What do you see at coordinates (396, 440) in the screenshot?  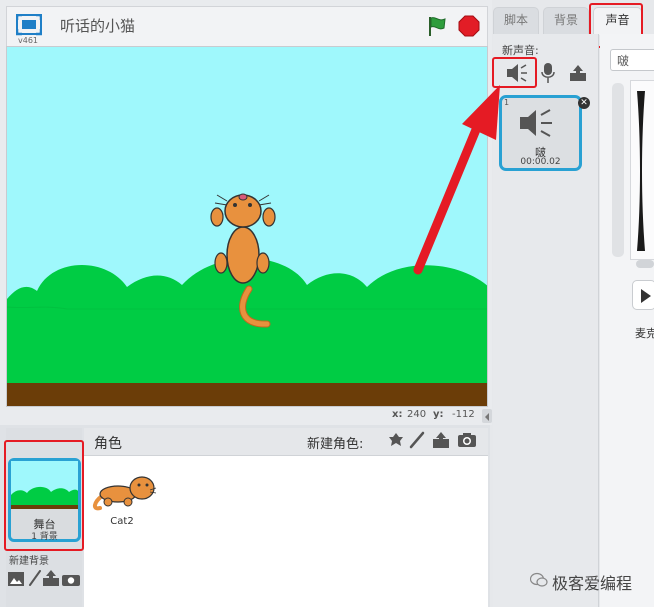 I see `sprite-library-icon` at bounding box center [396, 440].